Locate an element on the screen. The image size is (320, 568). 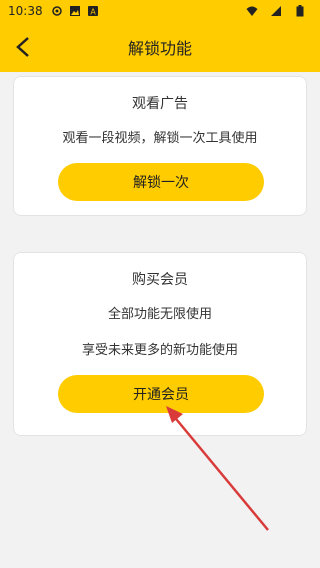
page-title: 解锁功能 is located at coordinates (159, 48).